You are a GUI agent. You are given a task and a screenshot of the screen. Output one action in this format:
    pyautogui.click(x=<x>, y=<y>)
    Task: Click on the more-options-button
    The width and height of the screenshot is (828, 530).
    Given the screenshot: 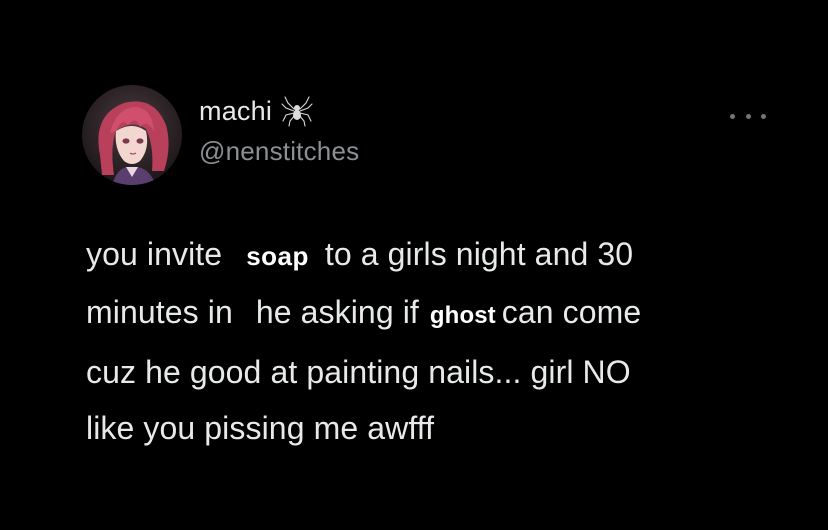 What is the action you would take?
    pyautogui.click(x=748, y=116)
    